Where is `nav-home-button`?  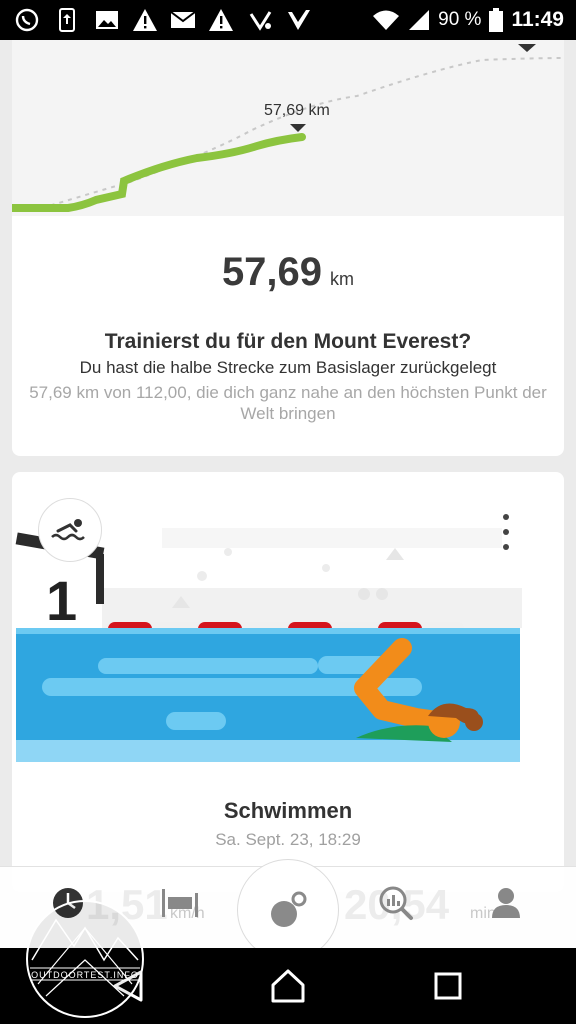 nav-home-button is located at coordinates (288, 986).